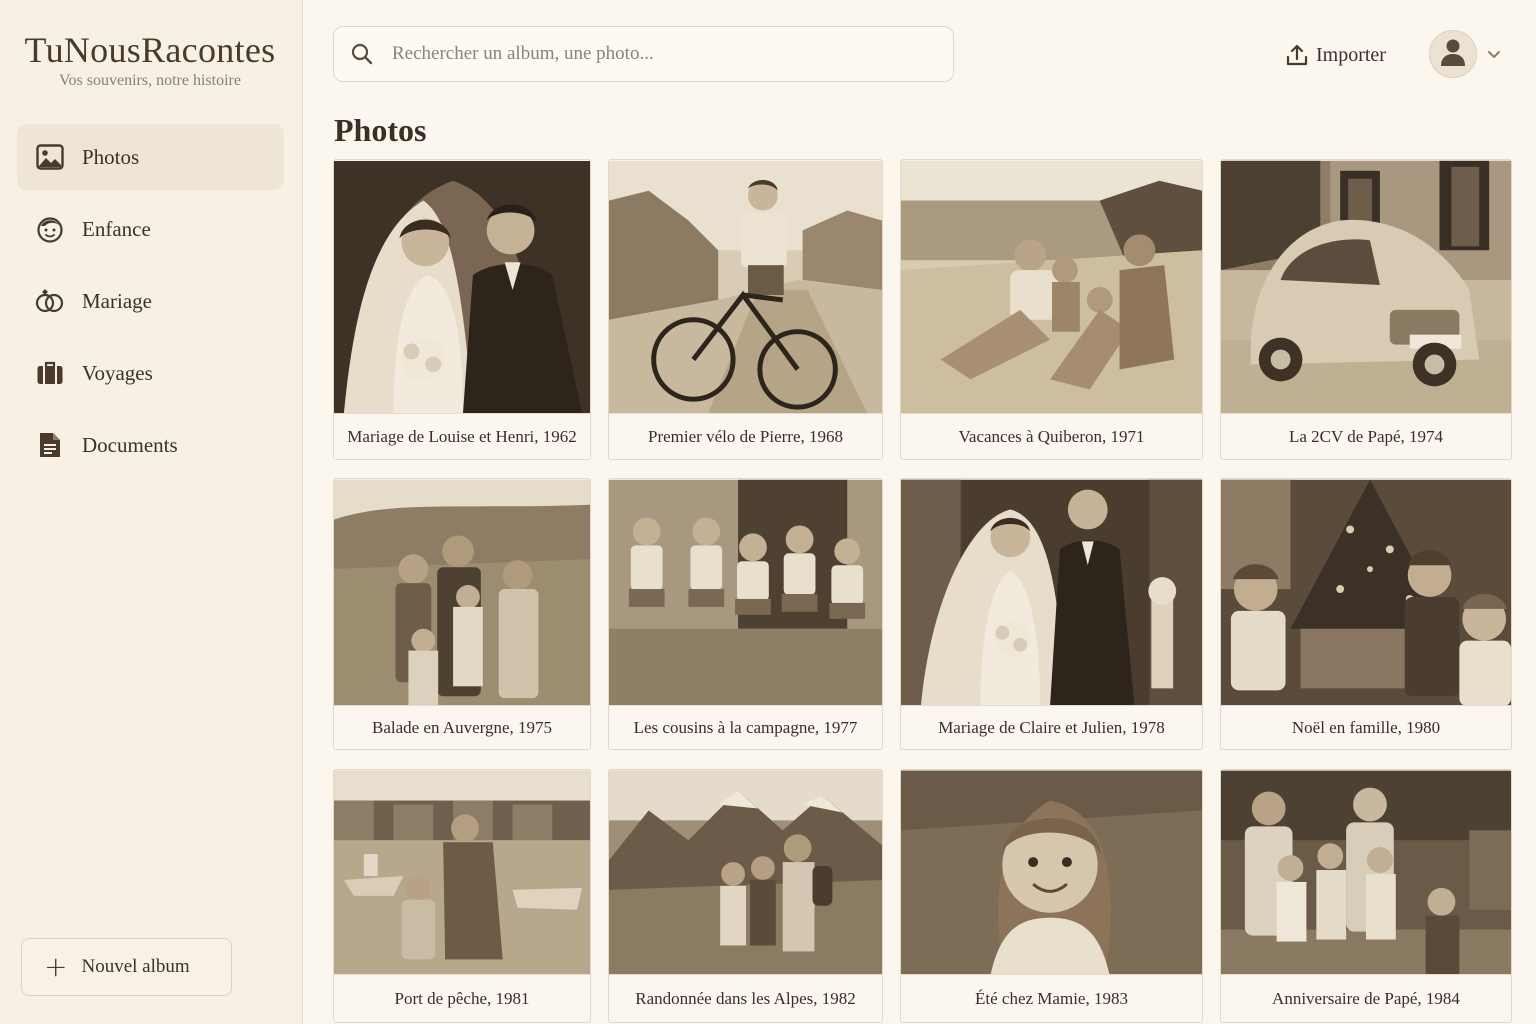  I want to click on sidebar-item-enfance: Enfance, so click(150, 229).